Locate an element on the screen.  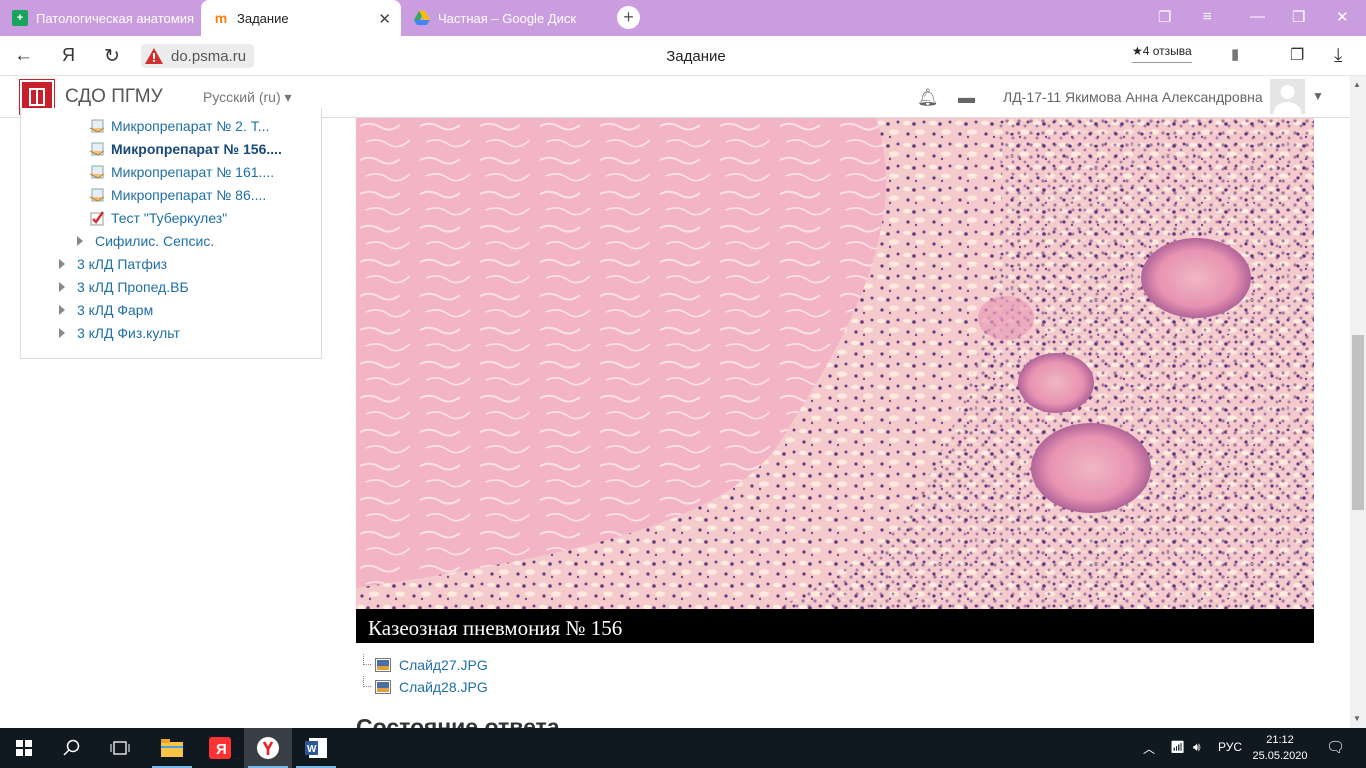
folder-icon is located at coordinates (172, 748).